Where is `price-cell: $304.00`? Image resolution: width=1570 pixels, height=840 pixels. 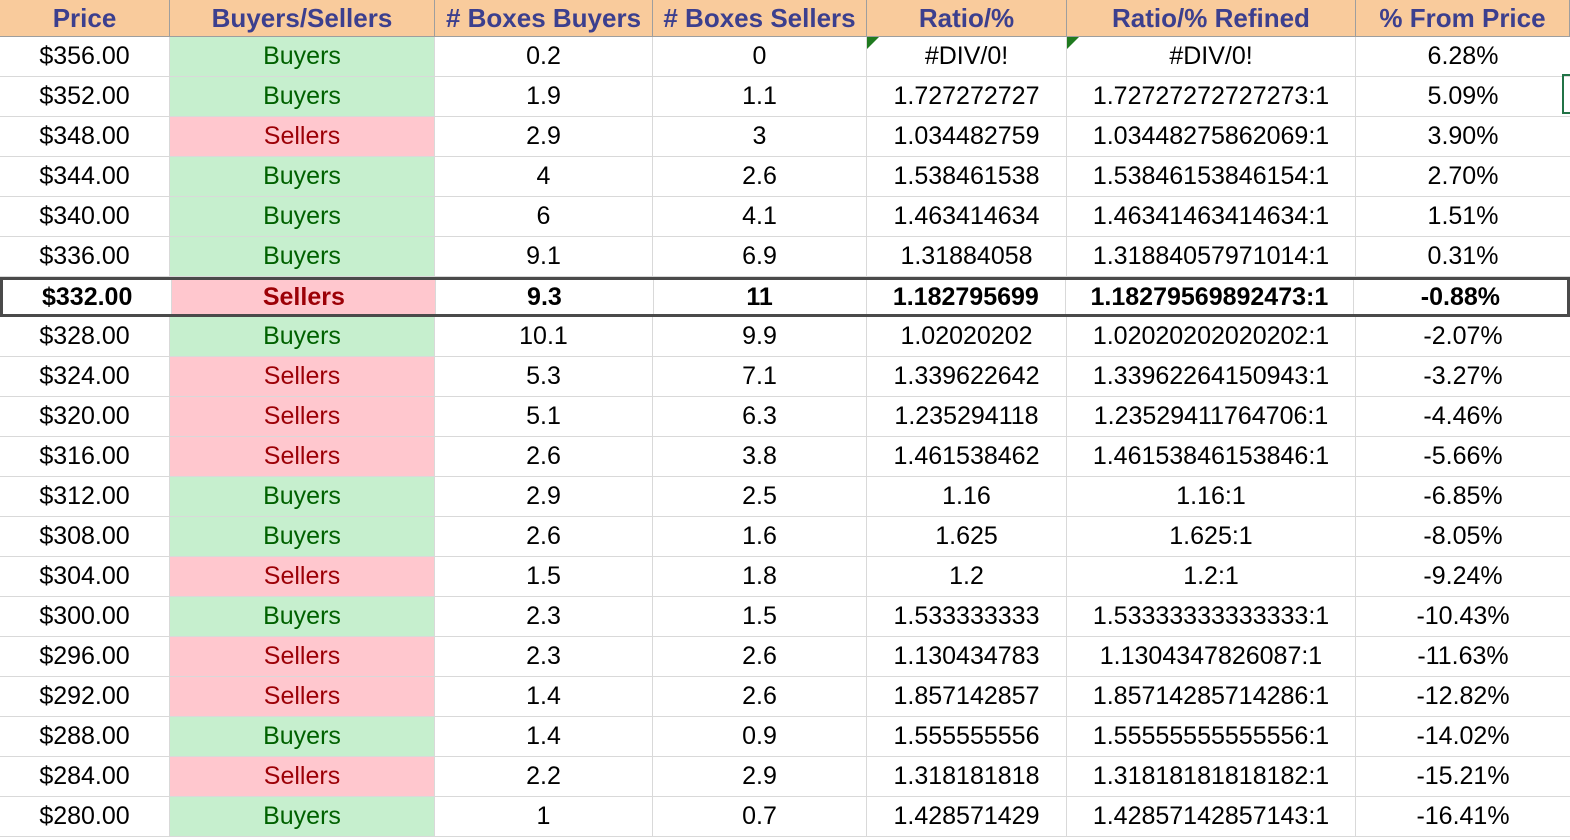
price-cell: $304.00 is located at coordinates (85, 576).